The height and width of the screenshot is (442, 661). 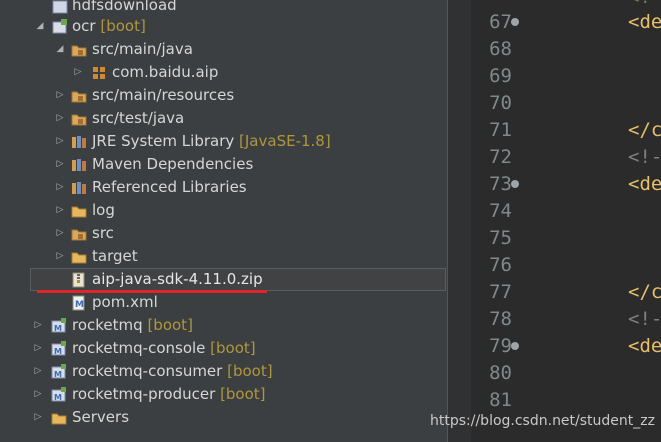 What do you see at coordinates (109, 26) in the screenshot?
I see `tree-item-label: ocr [boot]` at bounding box center [109, 26].